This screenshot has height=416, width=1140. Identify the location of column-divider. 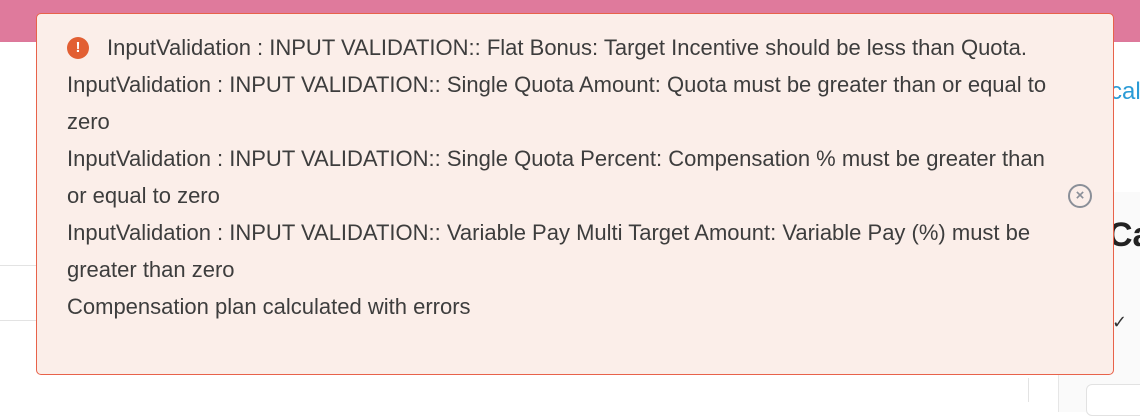
(1028, 390).